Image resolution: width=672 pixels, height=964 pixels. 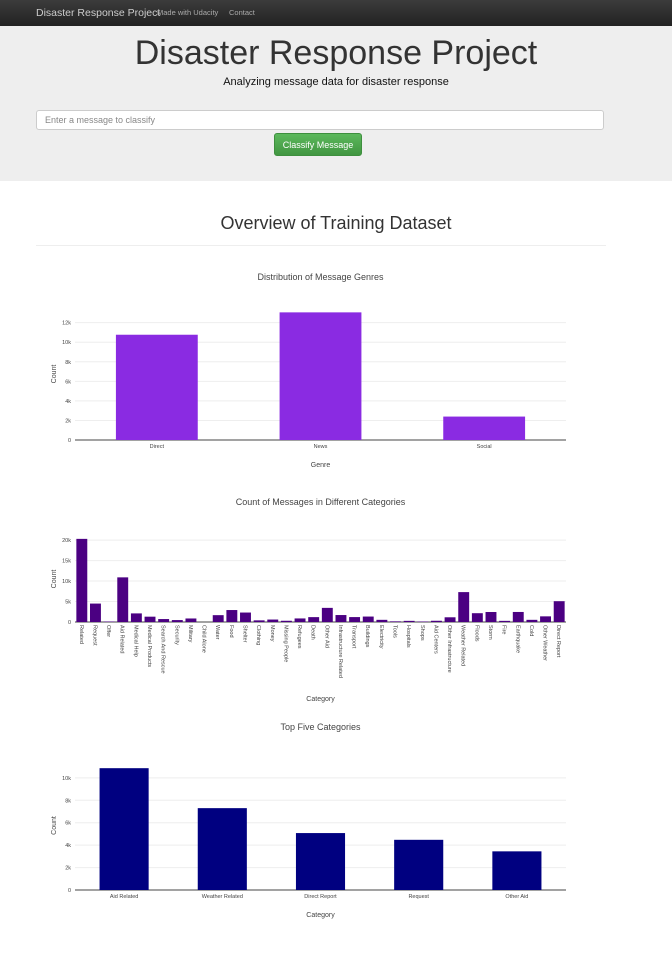 I want to click on x-tick-label: Clothing, so click(x=258, y=635).